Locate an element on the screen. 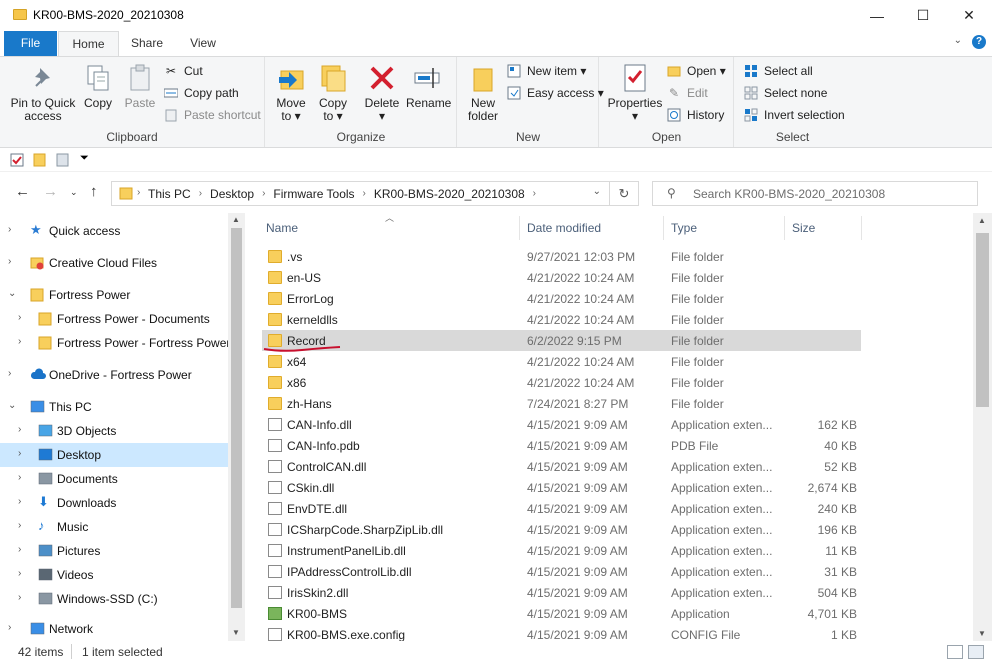  nav-item: › Windows-SSD (C:) is located at coordinates (114, 599).